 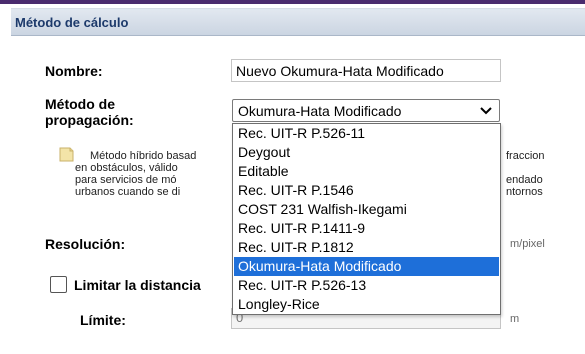 What do you see at coordinates (103, 320) in the screenshot?
I see `limit-label: Límite:` at bounding box center [103, 320].